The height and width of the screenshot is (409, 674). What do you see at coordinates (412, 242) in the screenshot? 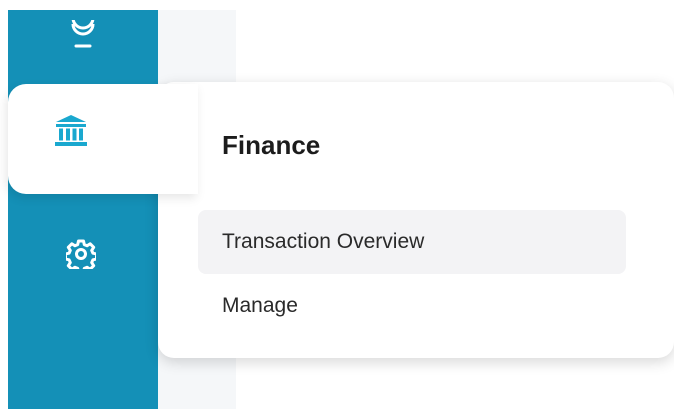
I see `menu-item-transaction-overview: Transaction Overview` at bounding box center [412, 242].